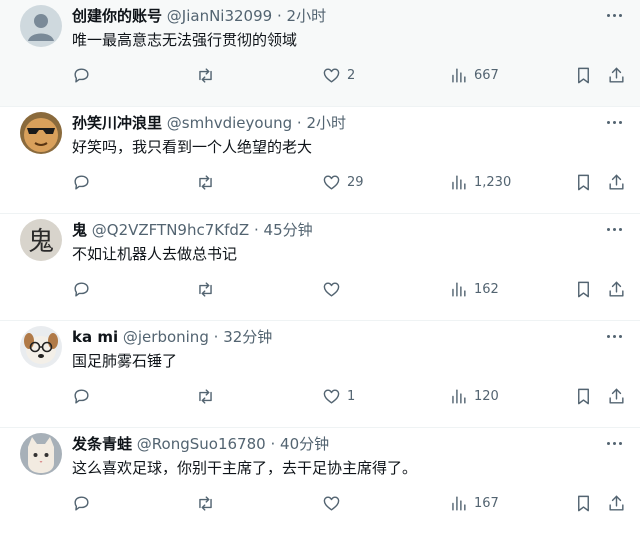 This screenshot has height=533, width=640. What do you see at coordinates (229, 123) in the screenshot?
I see `user-handle: @smhvdieyoung` at bounding box center [229, 123].